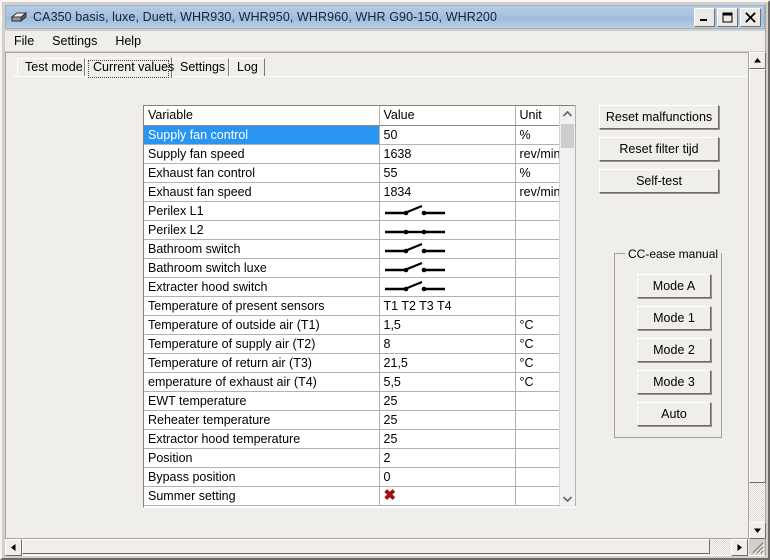  I want to click on cell-variable: Extractor hood temperature, so click(262, 439).